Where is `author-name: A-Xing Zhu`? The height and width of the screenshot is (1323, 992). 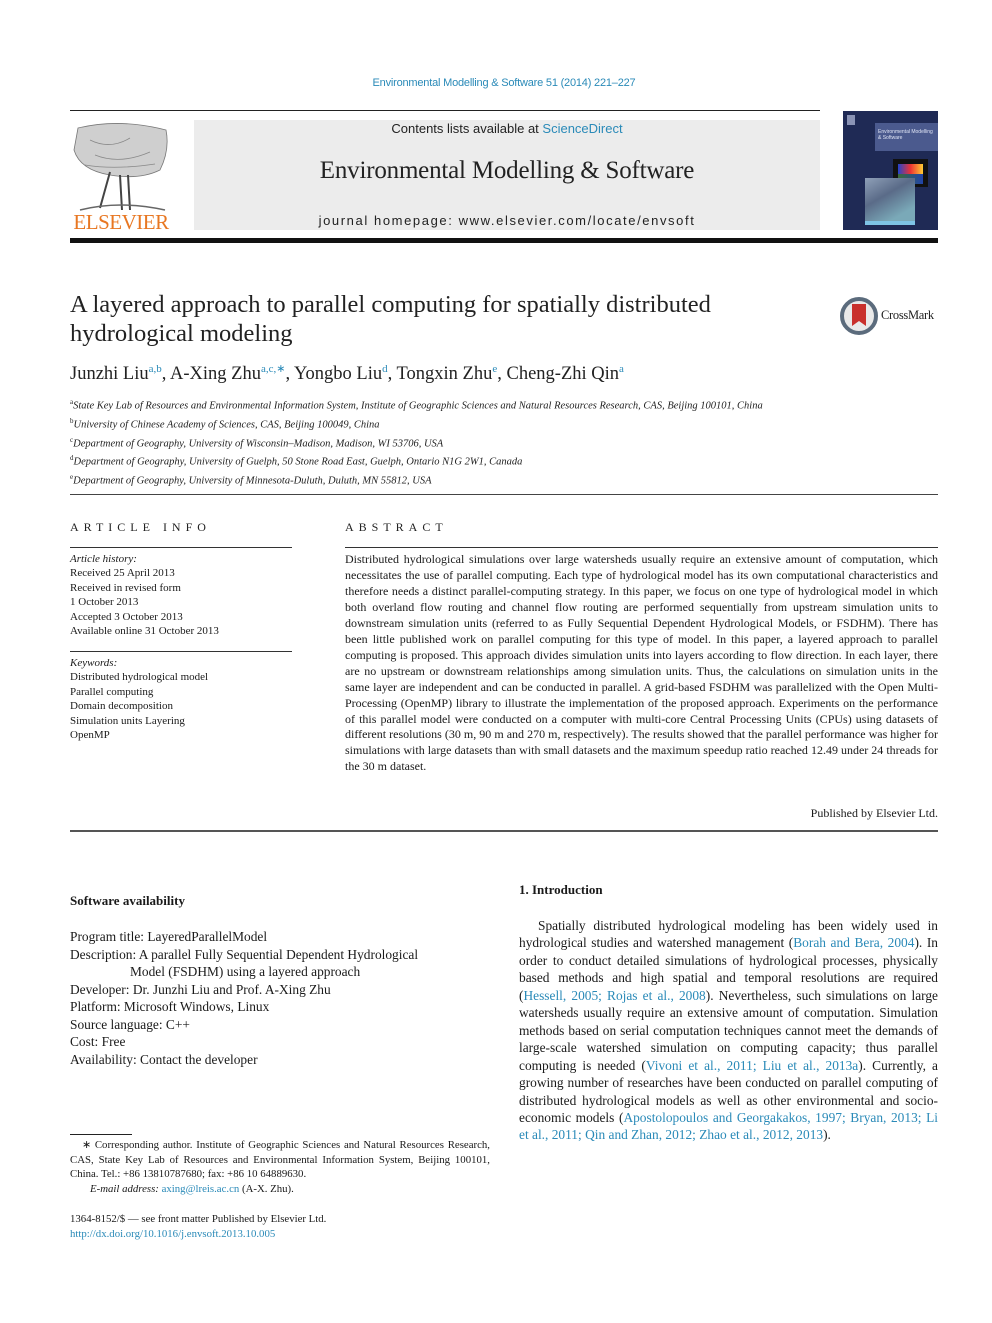 author-name: A-Xing Zhu is located at coordinates (215, 374).